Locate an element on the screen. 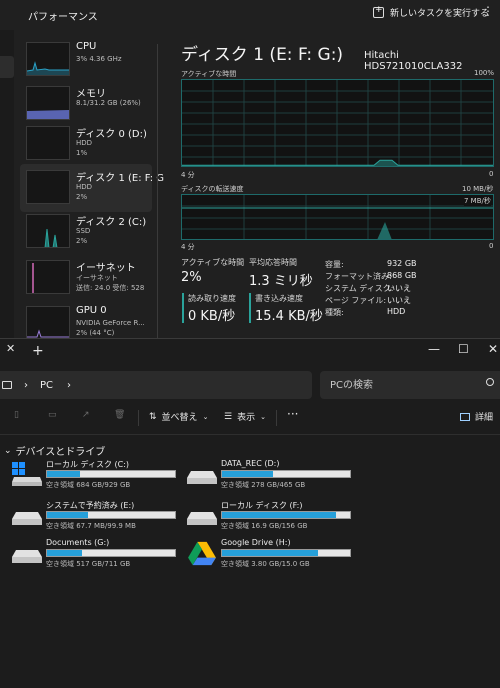 The height and width of the screenshot is (688, 500). drive-usage-fill is located at coordinates (67, 515).